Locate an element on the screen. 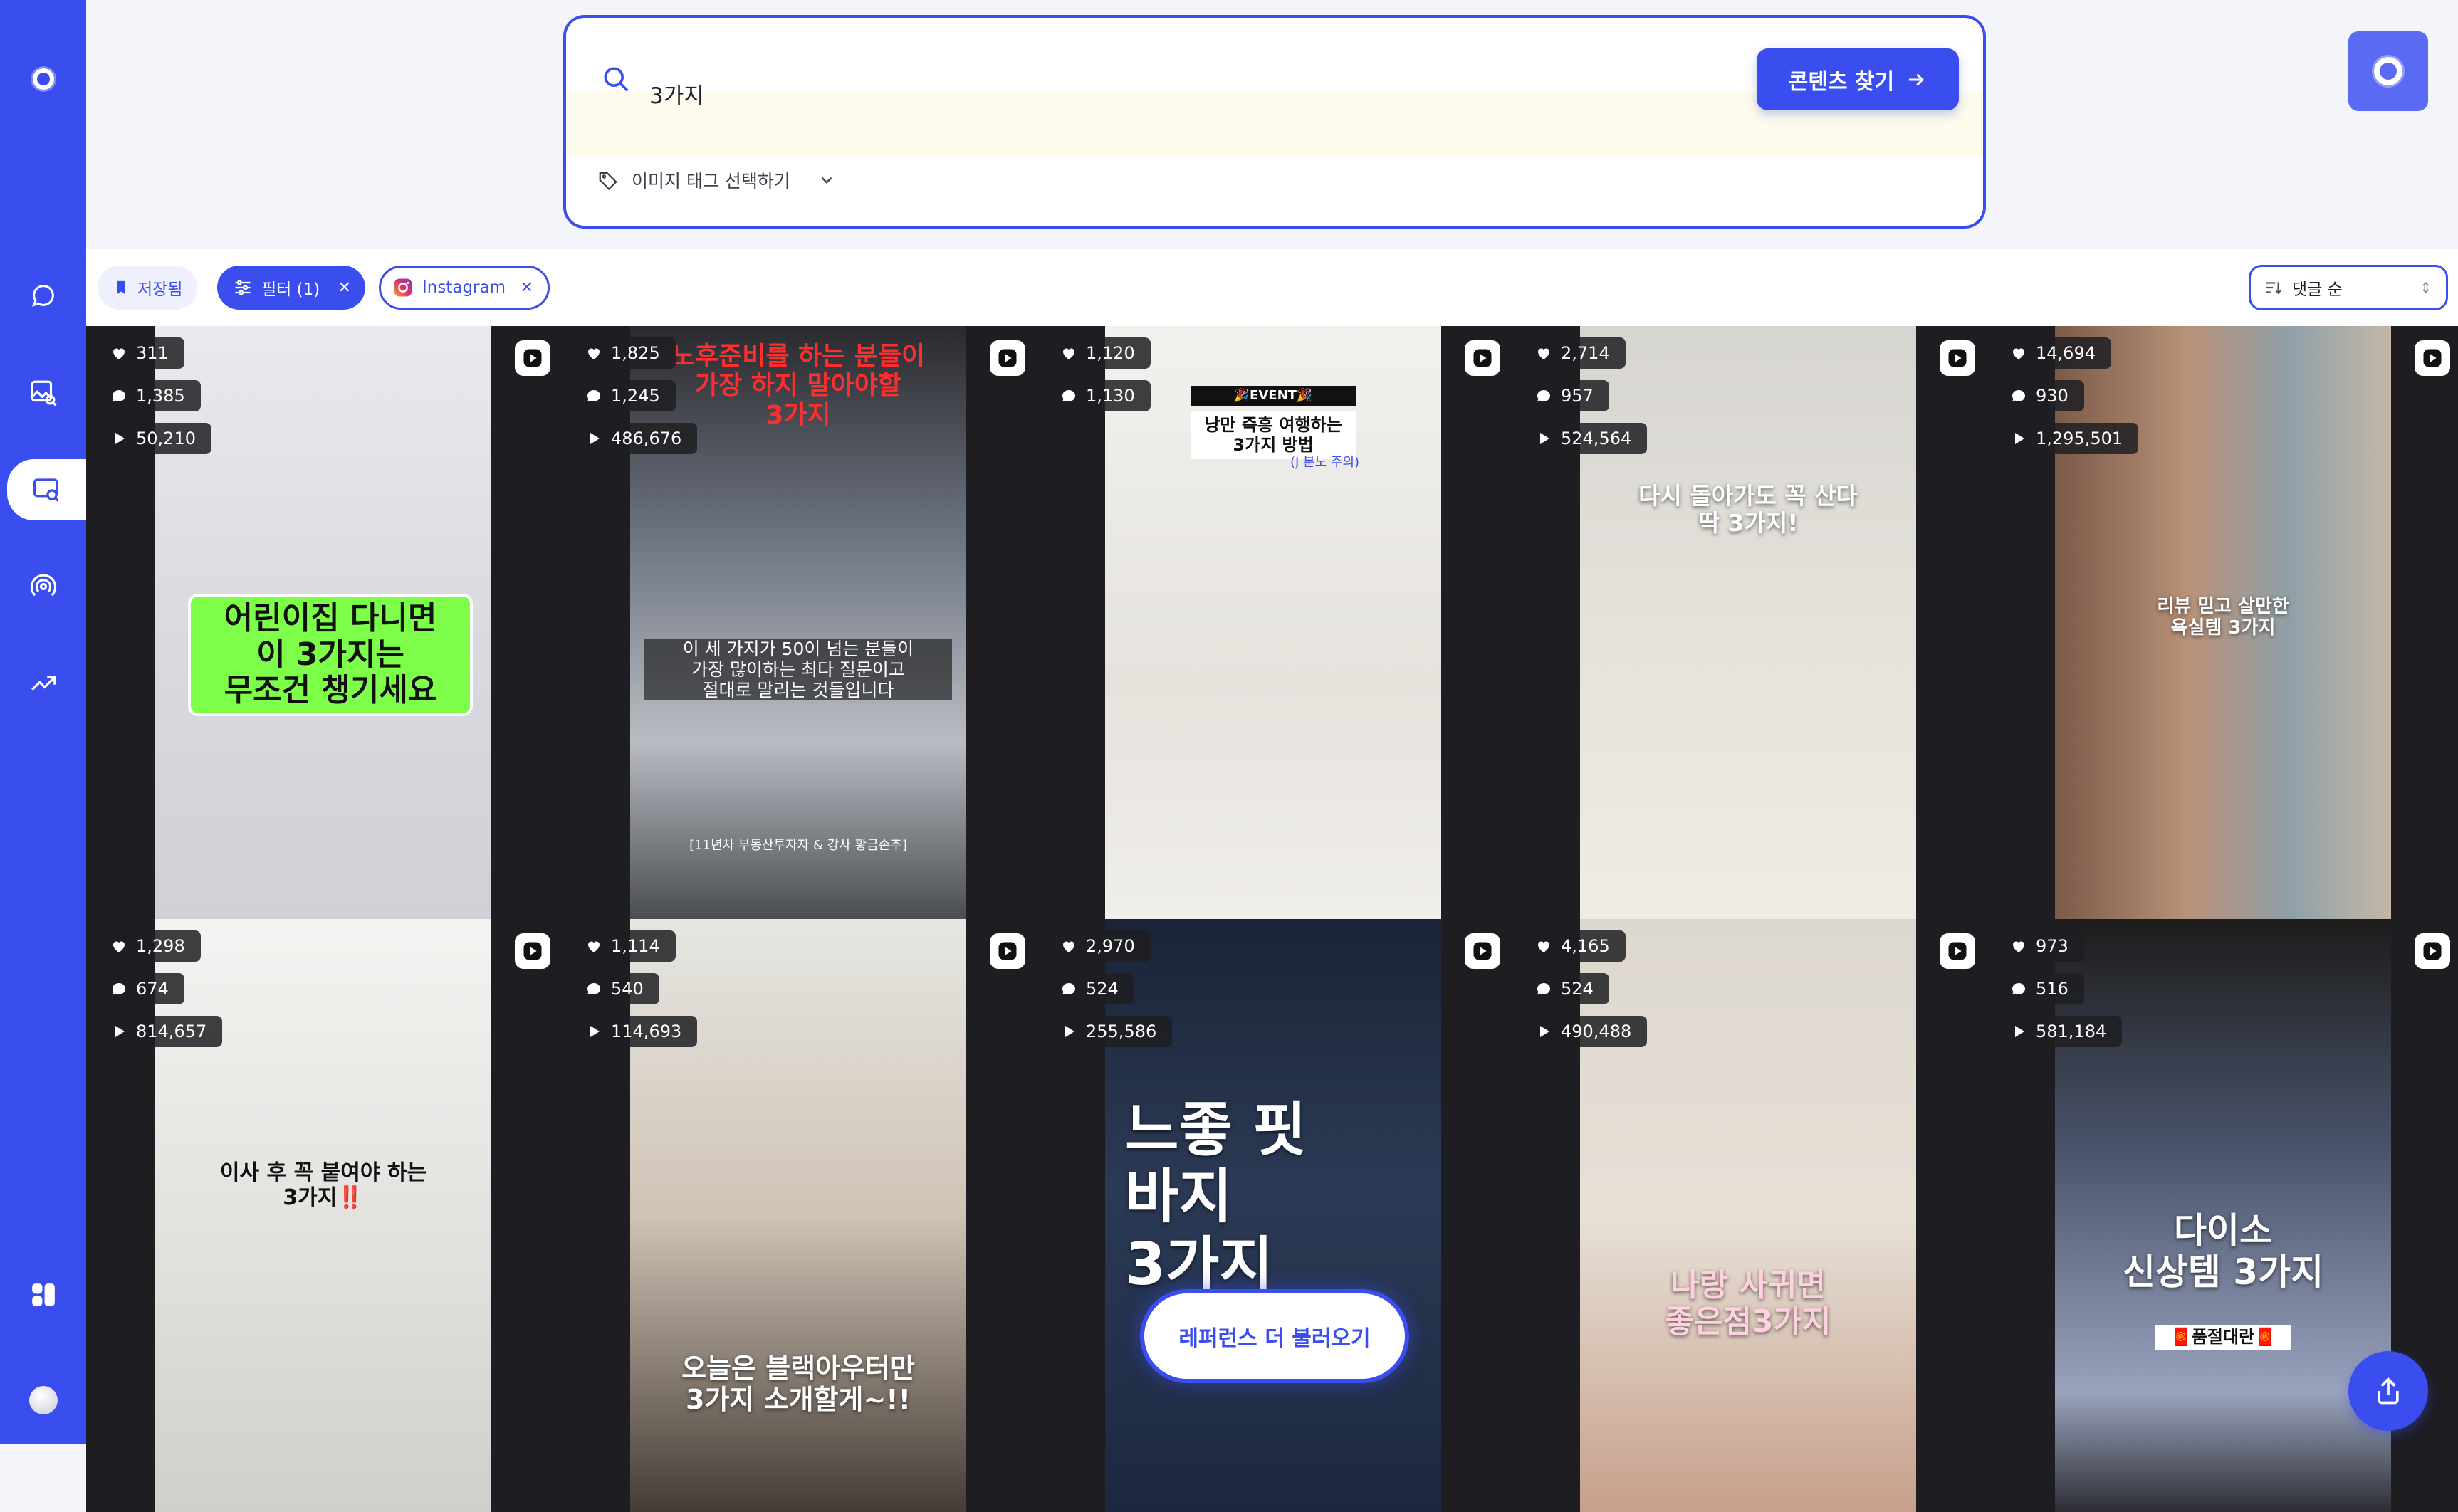 The image size is (2458, 1512). content-thumbnail: 나랑 사귀면 좋은점3가지 is located at coordinates (1748, 1215).